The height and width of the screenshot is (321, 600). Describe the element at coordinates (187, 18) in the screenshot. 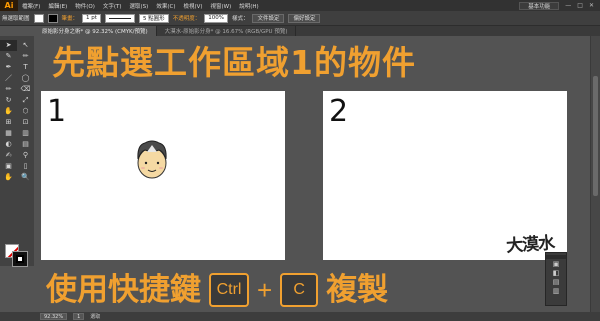

I see `opacity-label: 不透明度：` at that location.